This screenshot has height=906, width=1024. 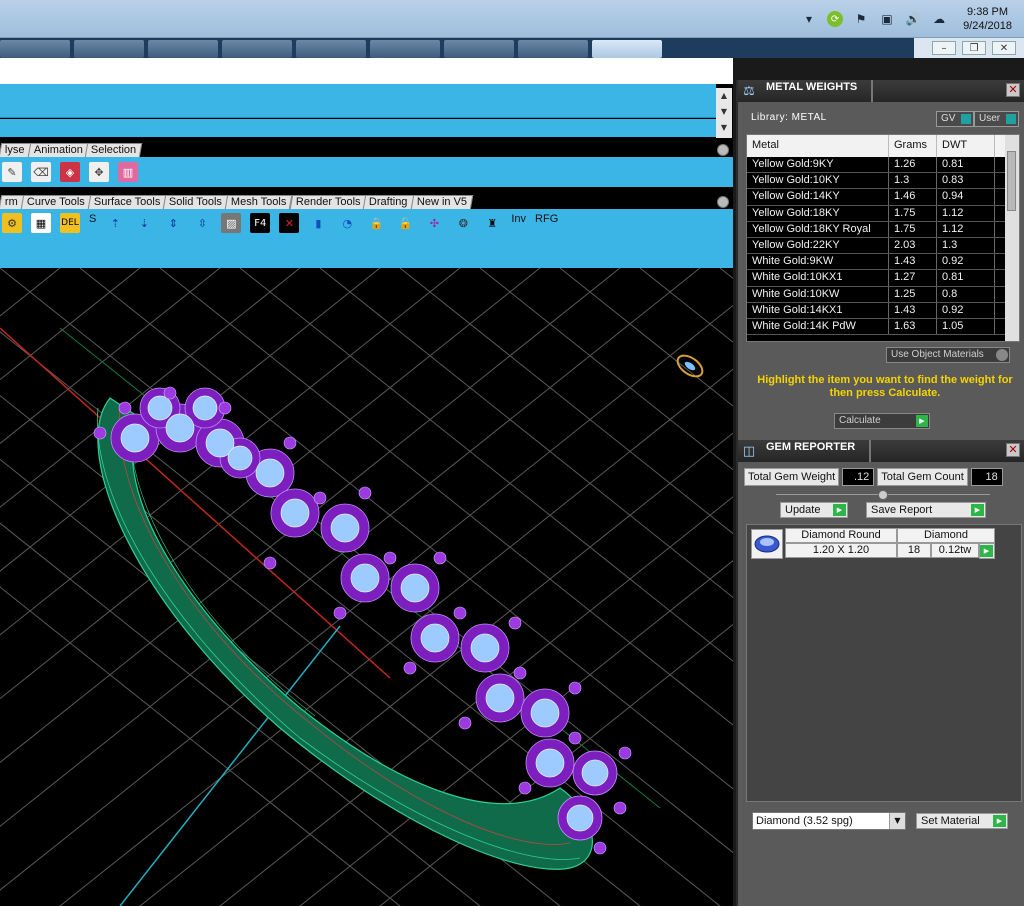 I want to click on tab-animation: Animation, so click(x=58, y=150).